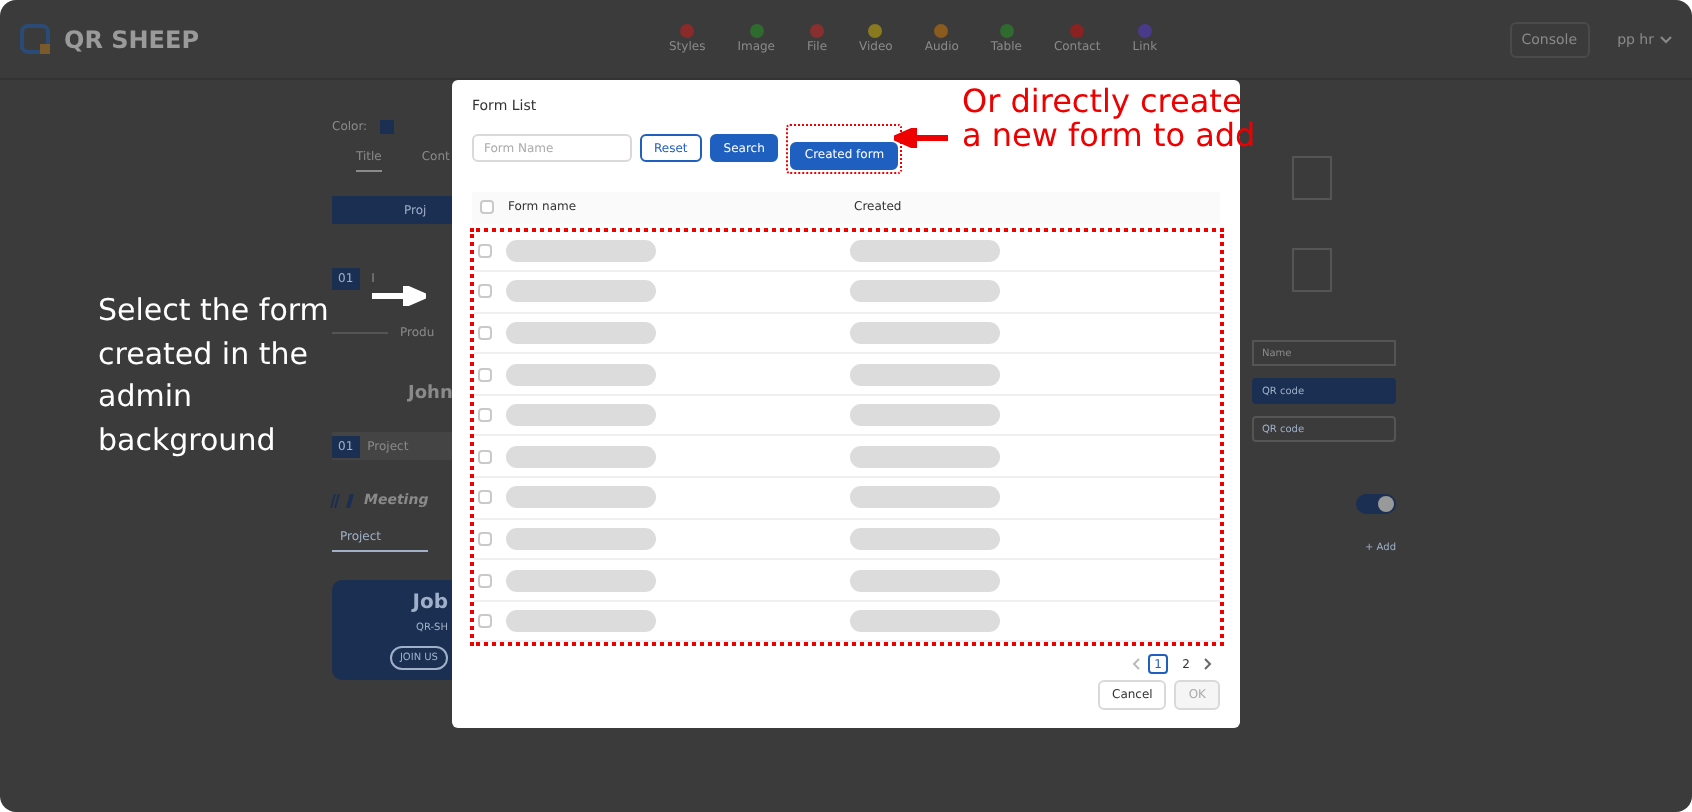  What do you see at coordinates (1376, 504) in the screenshot?
I see `toggle-switch` at bounding box center [1376, 504].